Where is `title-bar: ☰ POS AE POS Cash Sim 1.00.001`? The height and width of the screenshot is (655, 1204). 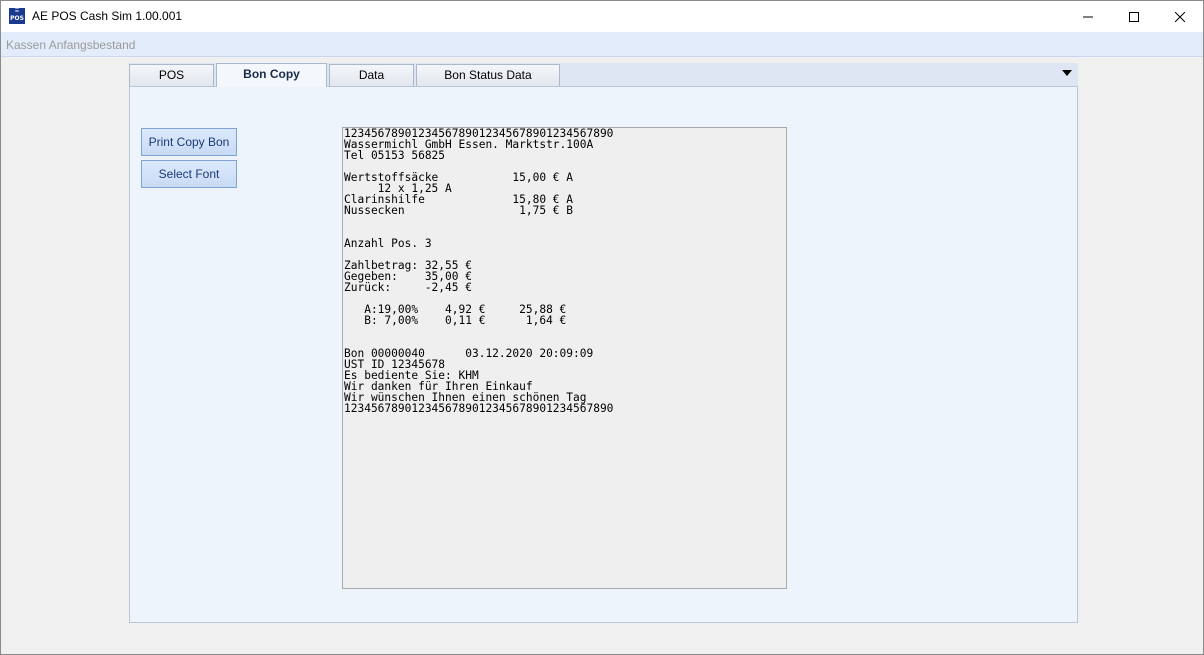 title-bar: ☰ POS AE POS Cash Sim 1.00.001 is located at coordinates (602, 16).